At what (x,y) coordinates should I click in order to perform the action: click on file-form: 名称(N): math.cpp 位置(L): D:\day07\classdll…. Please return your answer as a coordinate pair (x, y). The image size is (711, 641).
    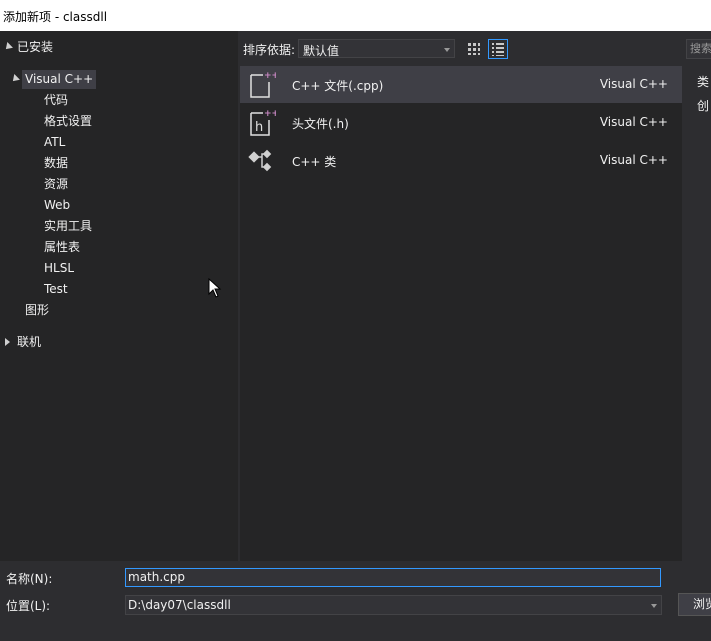
    Looking at the image, I should click on (355, 601).